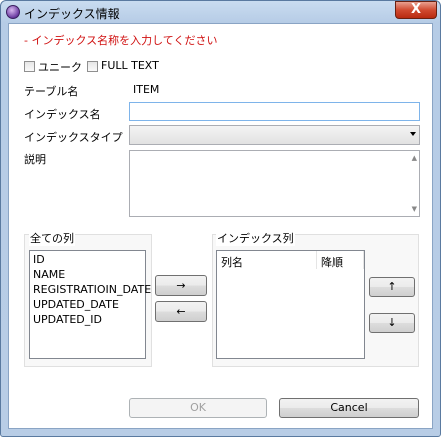 The width and height of the screenshot is (441, 437). I want to click on add-column-button: →, so click(181, 285).